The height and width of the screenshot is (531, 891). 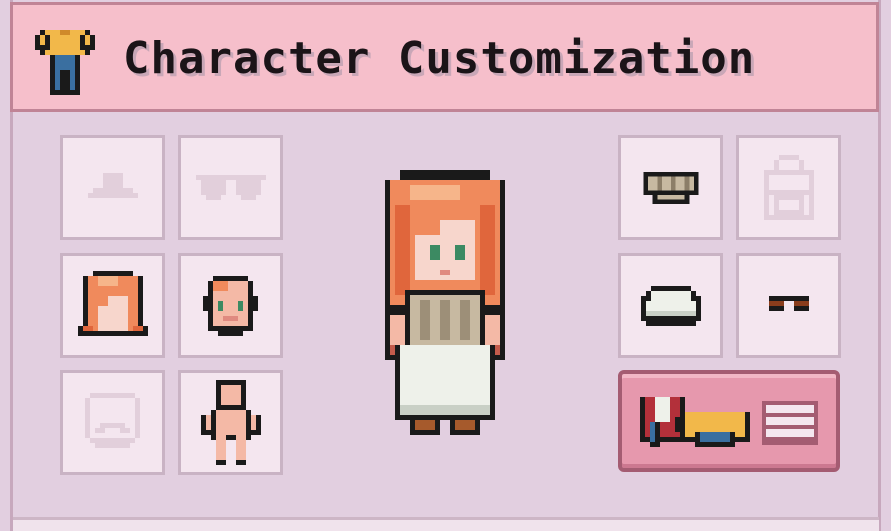 I want to click on slot-face, so click(x=230, y=305).